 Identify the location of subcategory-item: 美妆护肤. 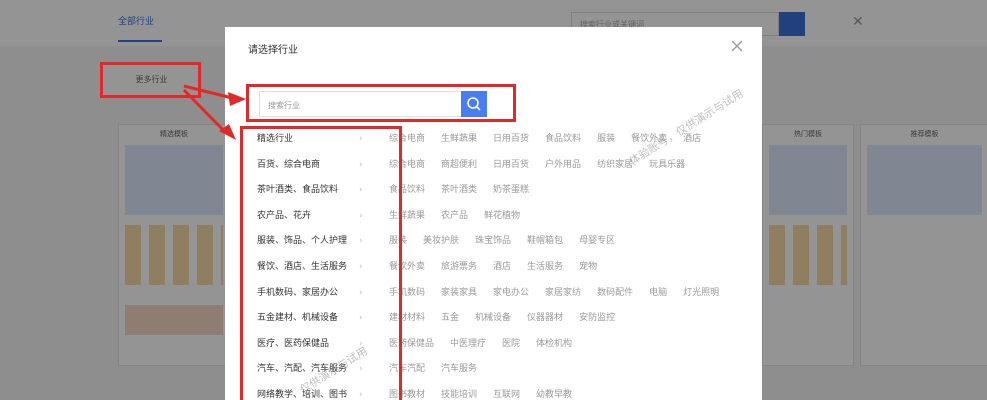
(441, 241).